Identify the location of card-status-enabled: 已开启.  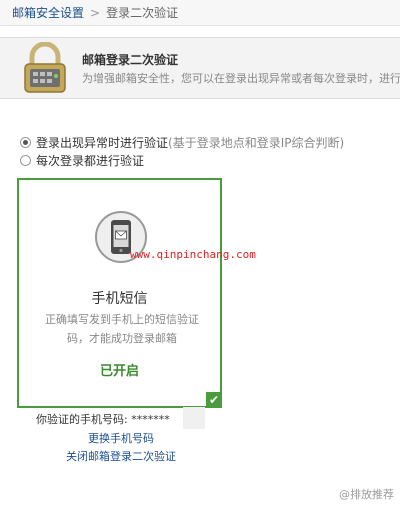
(119, 371).